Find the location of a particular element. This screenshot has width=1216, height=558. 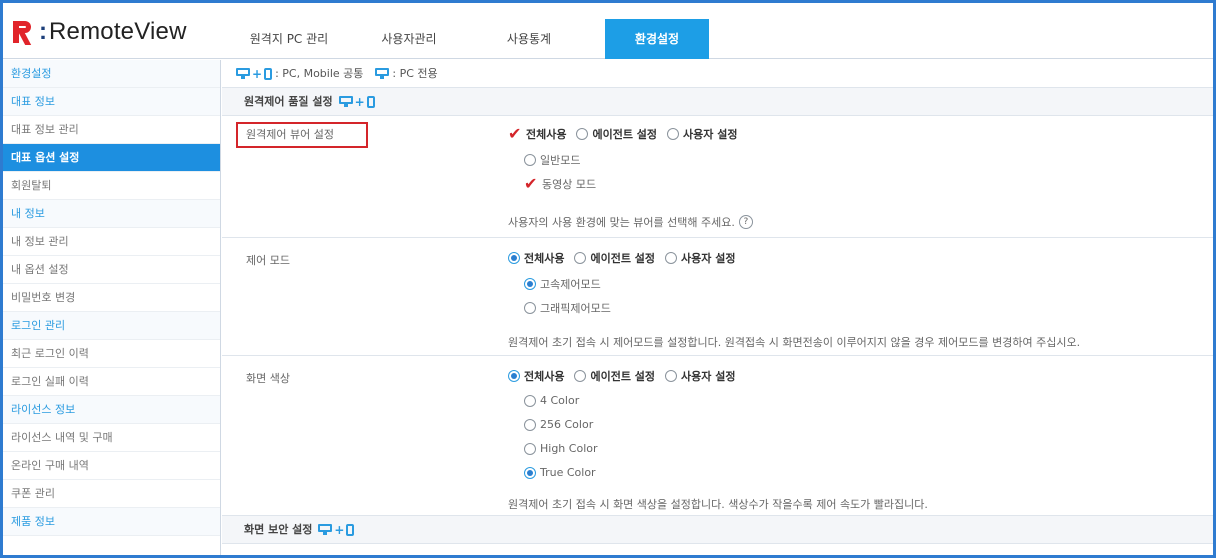

screen-color-label: 화면 색상 is located at coordinates (268, 378).